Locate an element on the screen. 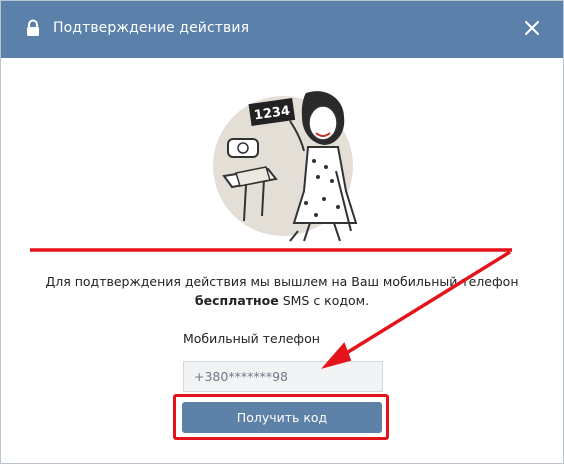 Image resolution: width=564 pixels, height=464 pixels. close-icon is located at coordinates (532, 28).